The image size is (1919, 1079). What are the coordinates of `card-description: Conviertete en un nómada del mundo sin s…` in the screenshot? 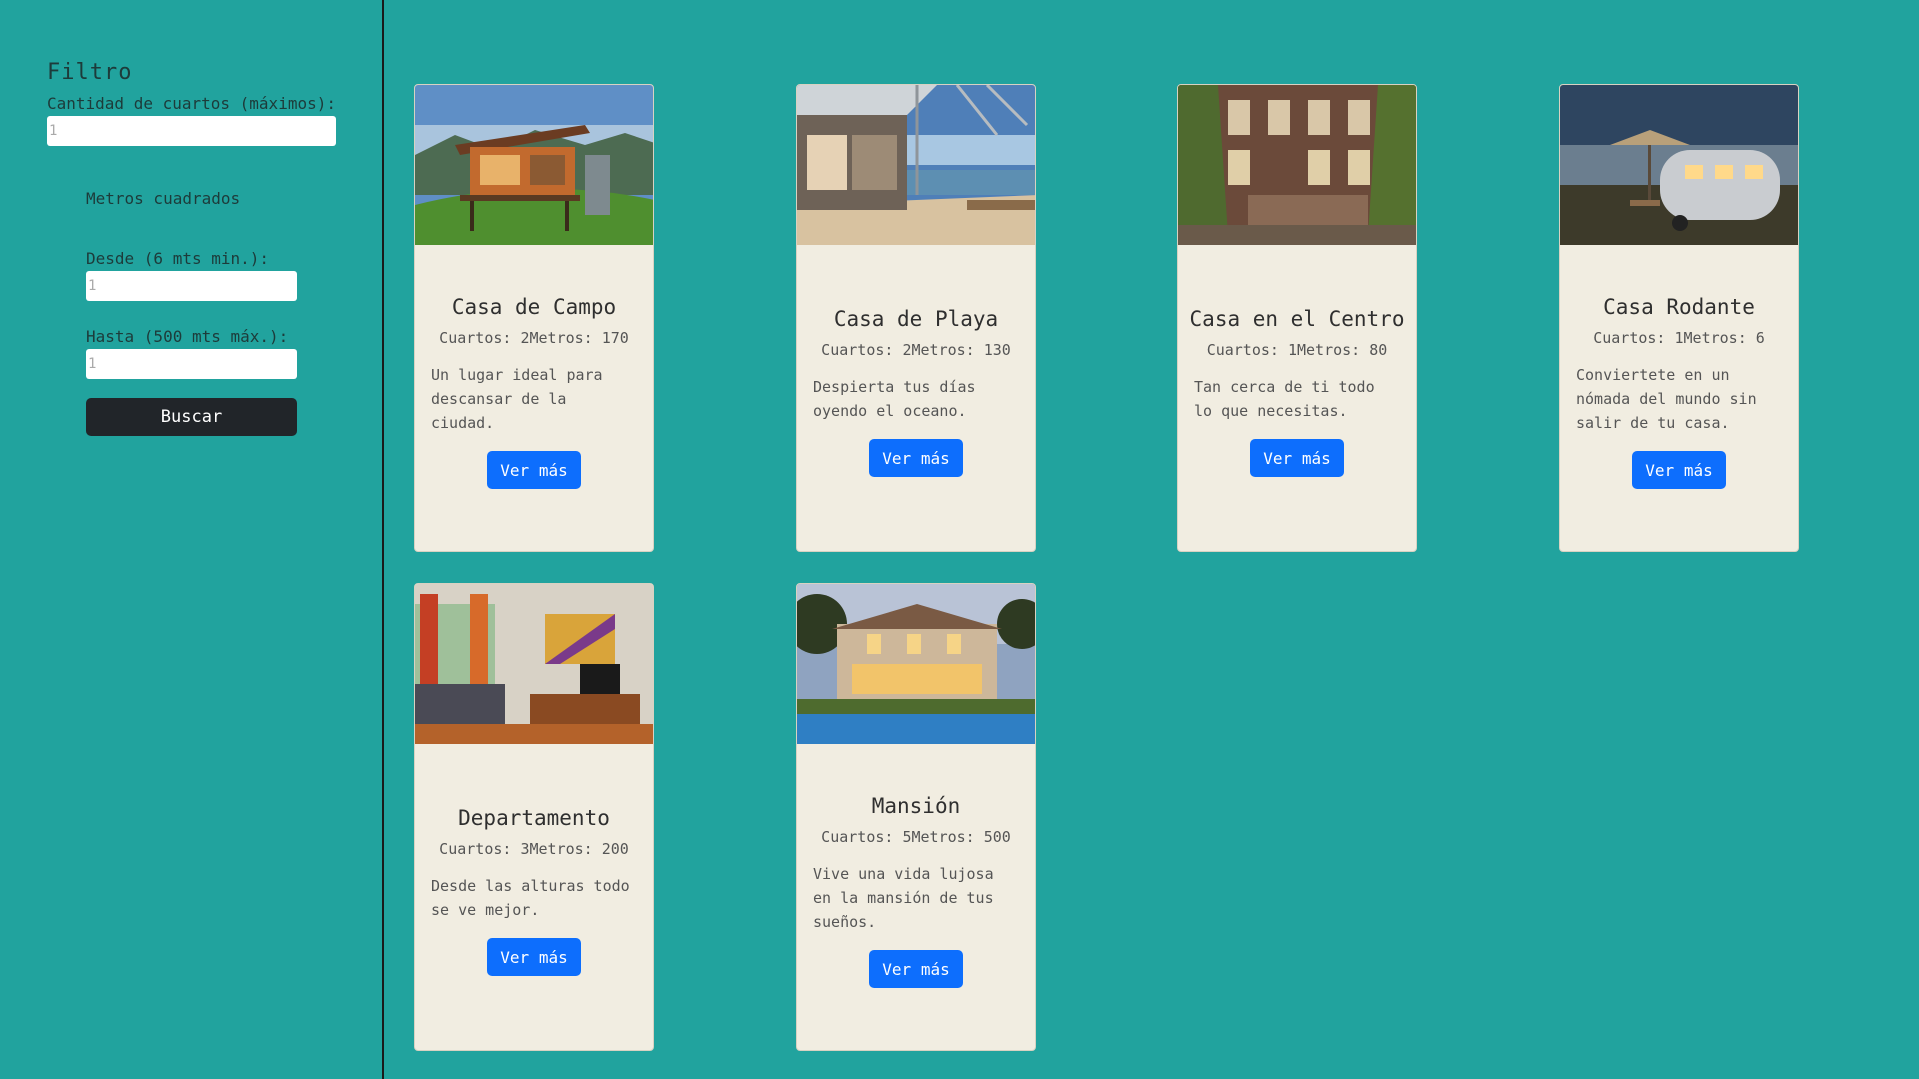 It's located at (1666, 399).